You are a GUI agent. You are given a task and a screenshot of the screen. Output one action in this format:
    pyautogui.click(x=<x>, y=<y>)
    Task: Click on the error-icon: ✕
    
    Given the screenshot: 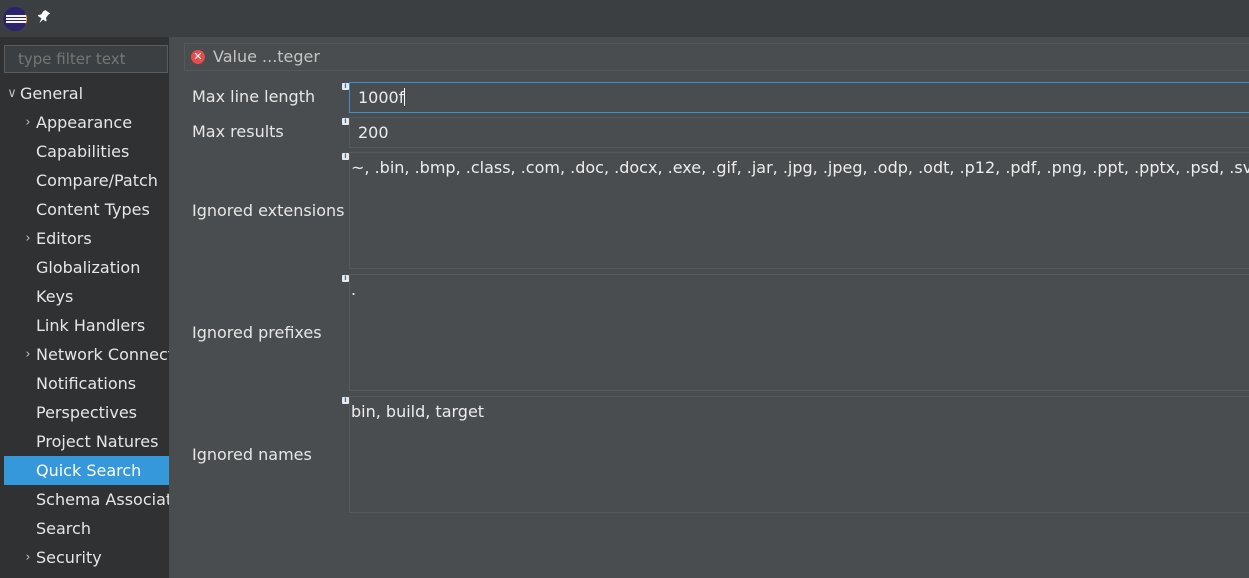 What is the action you would take?
    pyautogui.click(x=198, y=57)
    